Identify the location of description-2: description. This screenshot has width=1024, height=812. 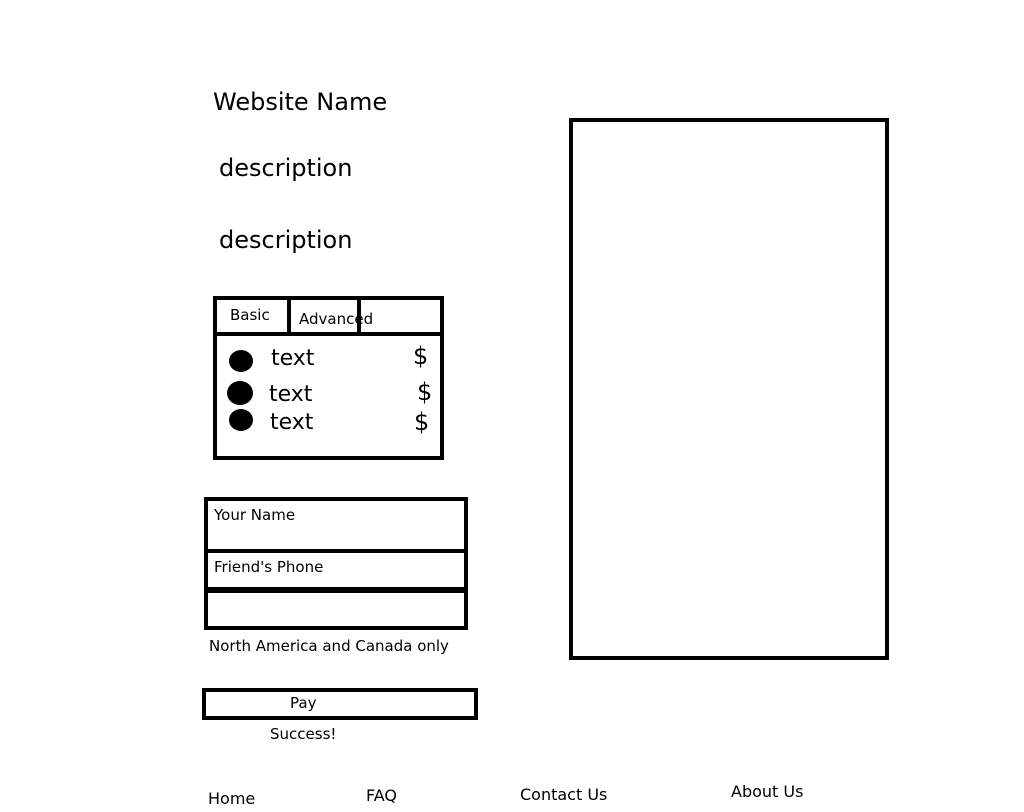
(286, 240).